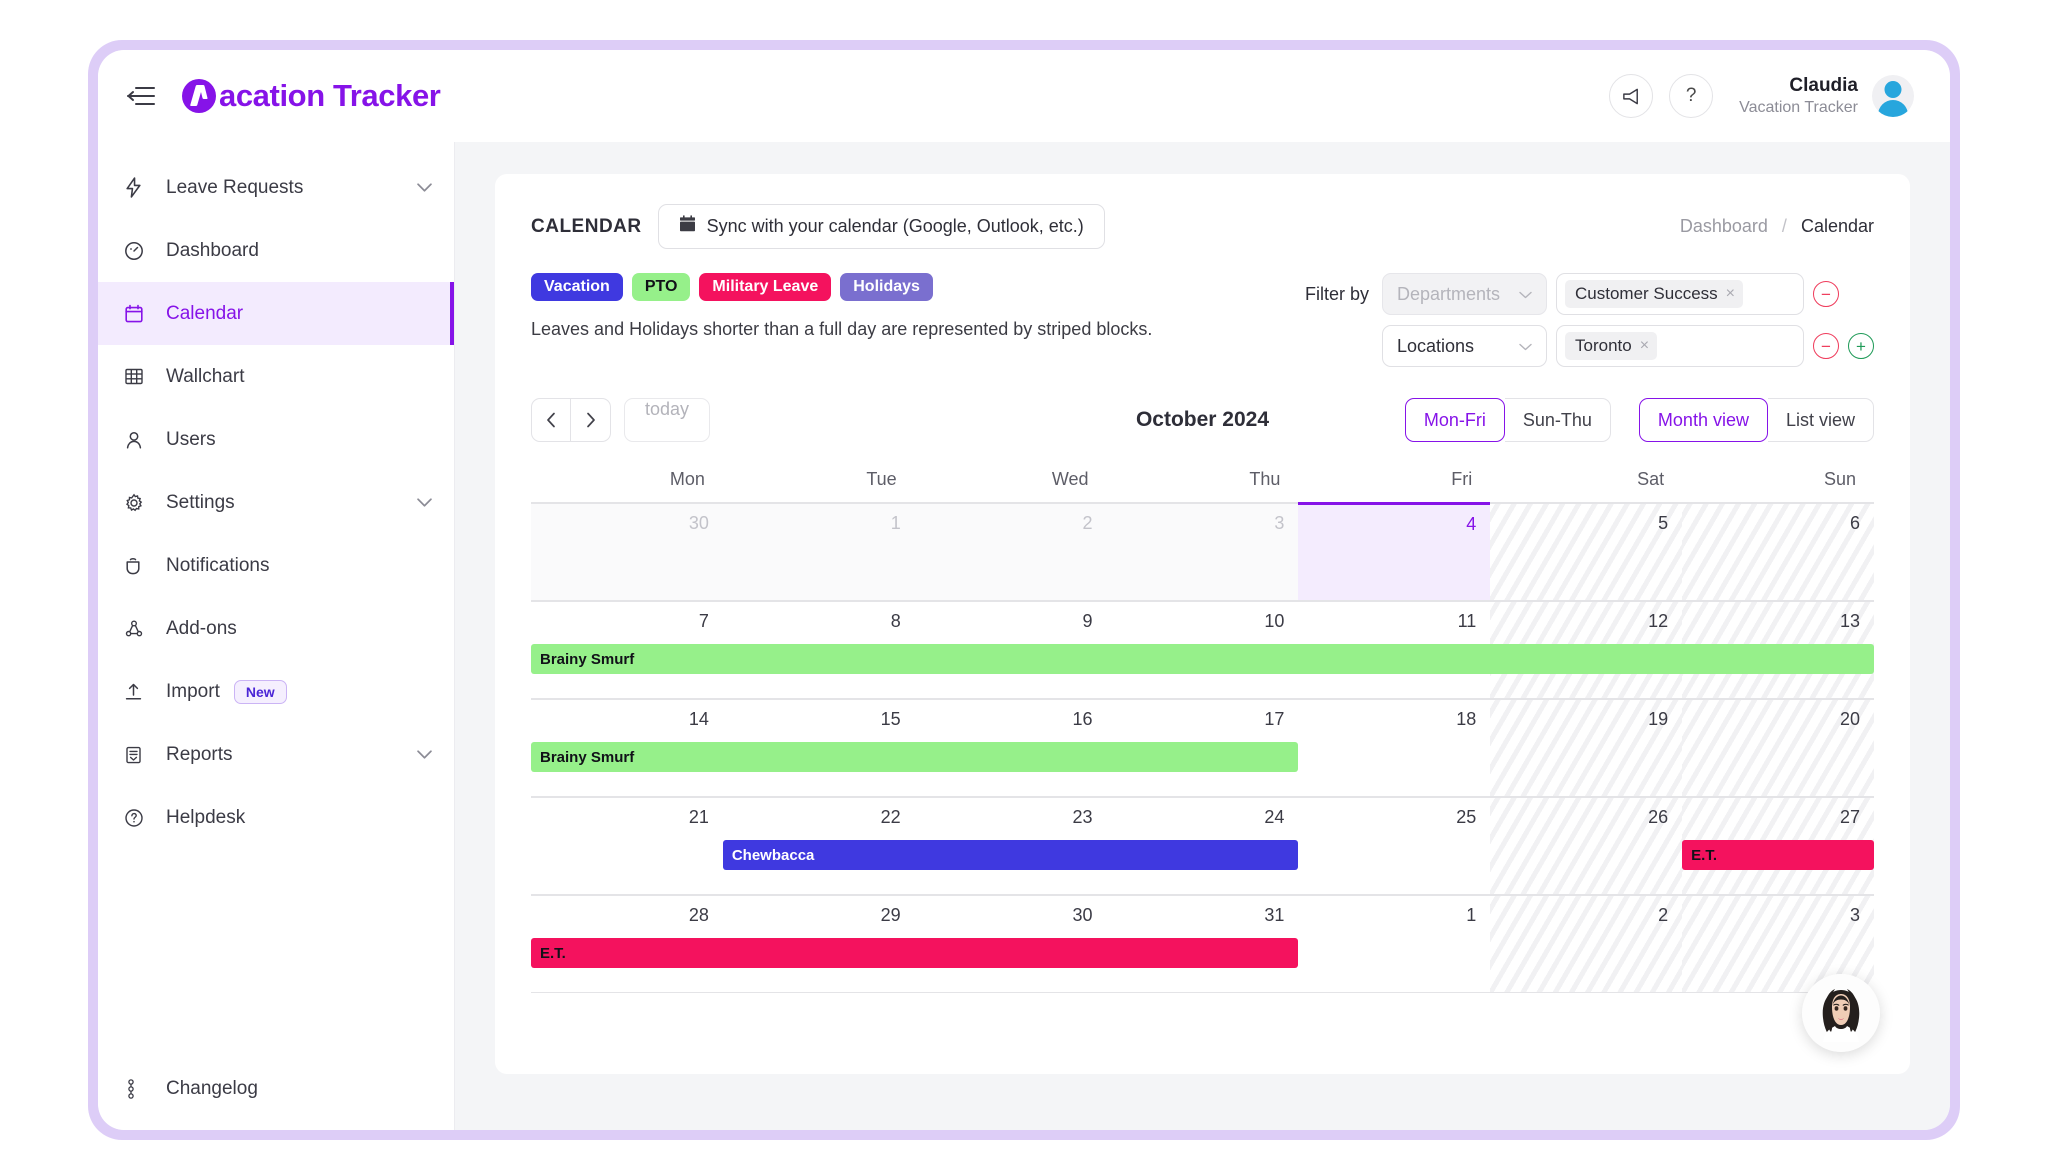 Image resolution: width=2048 pixels, height=1176 pixels. I want to click on day-number: 1, so click(895, 523).